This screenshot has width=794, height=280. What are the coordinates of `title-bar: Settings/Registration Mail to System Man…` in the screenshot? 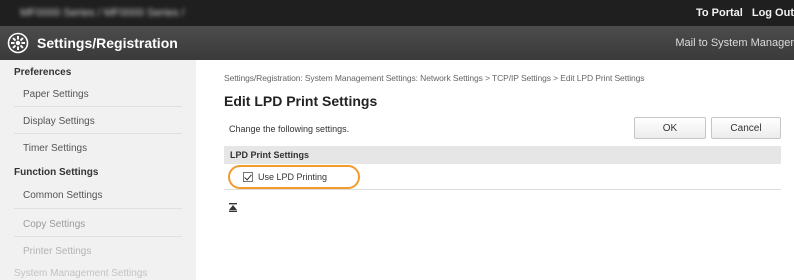 It's located at (397, 43).